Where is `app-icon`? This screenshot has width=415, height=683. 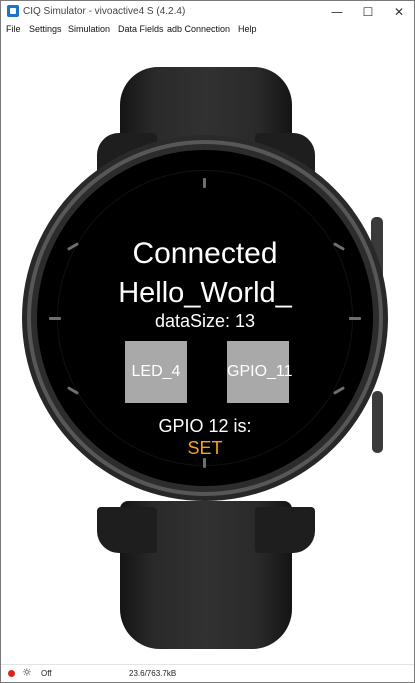
app-icon is located at coordinates (13, 11).